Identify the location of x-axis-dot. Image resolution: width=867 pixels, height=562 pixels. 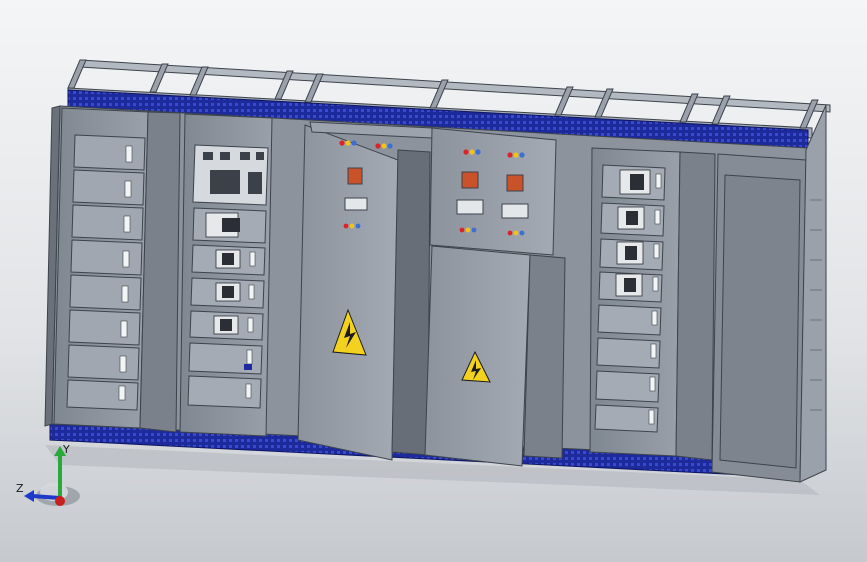
(60, 501).